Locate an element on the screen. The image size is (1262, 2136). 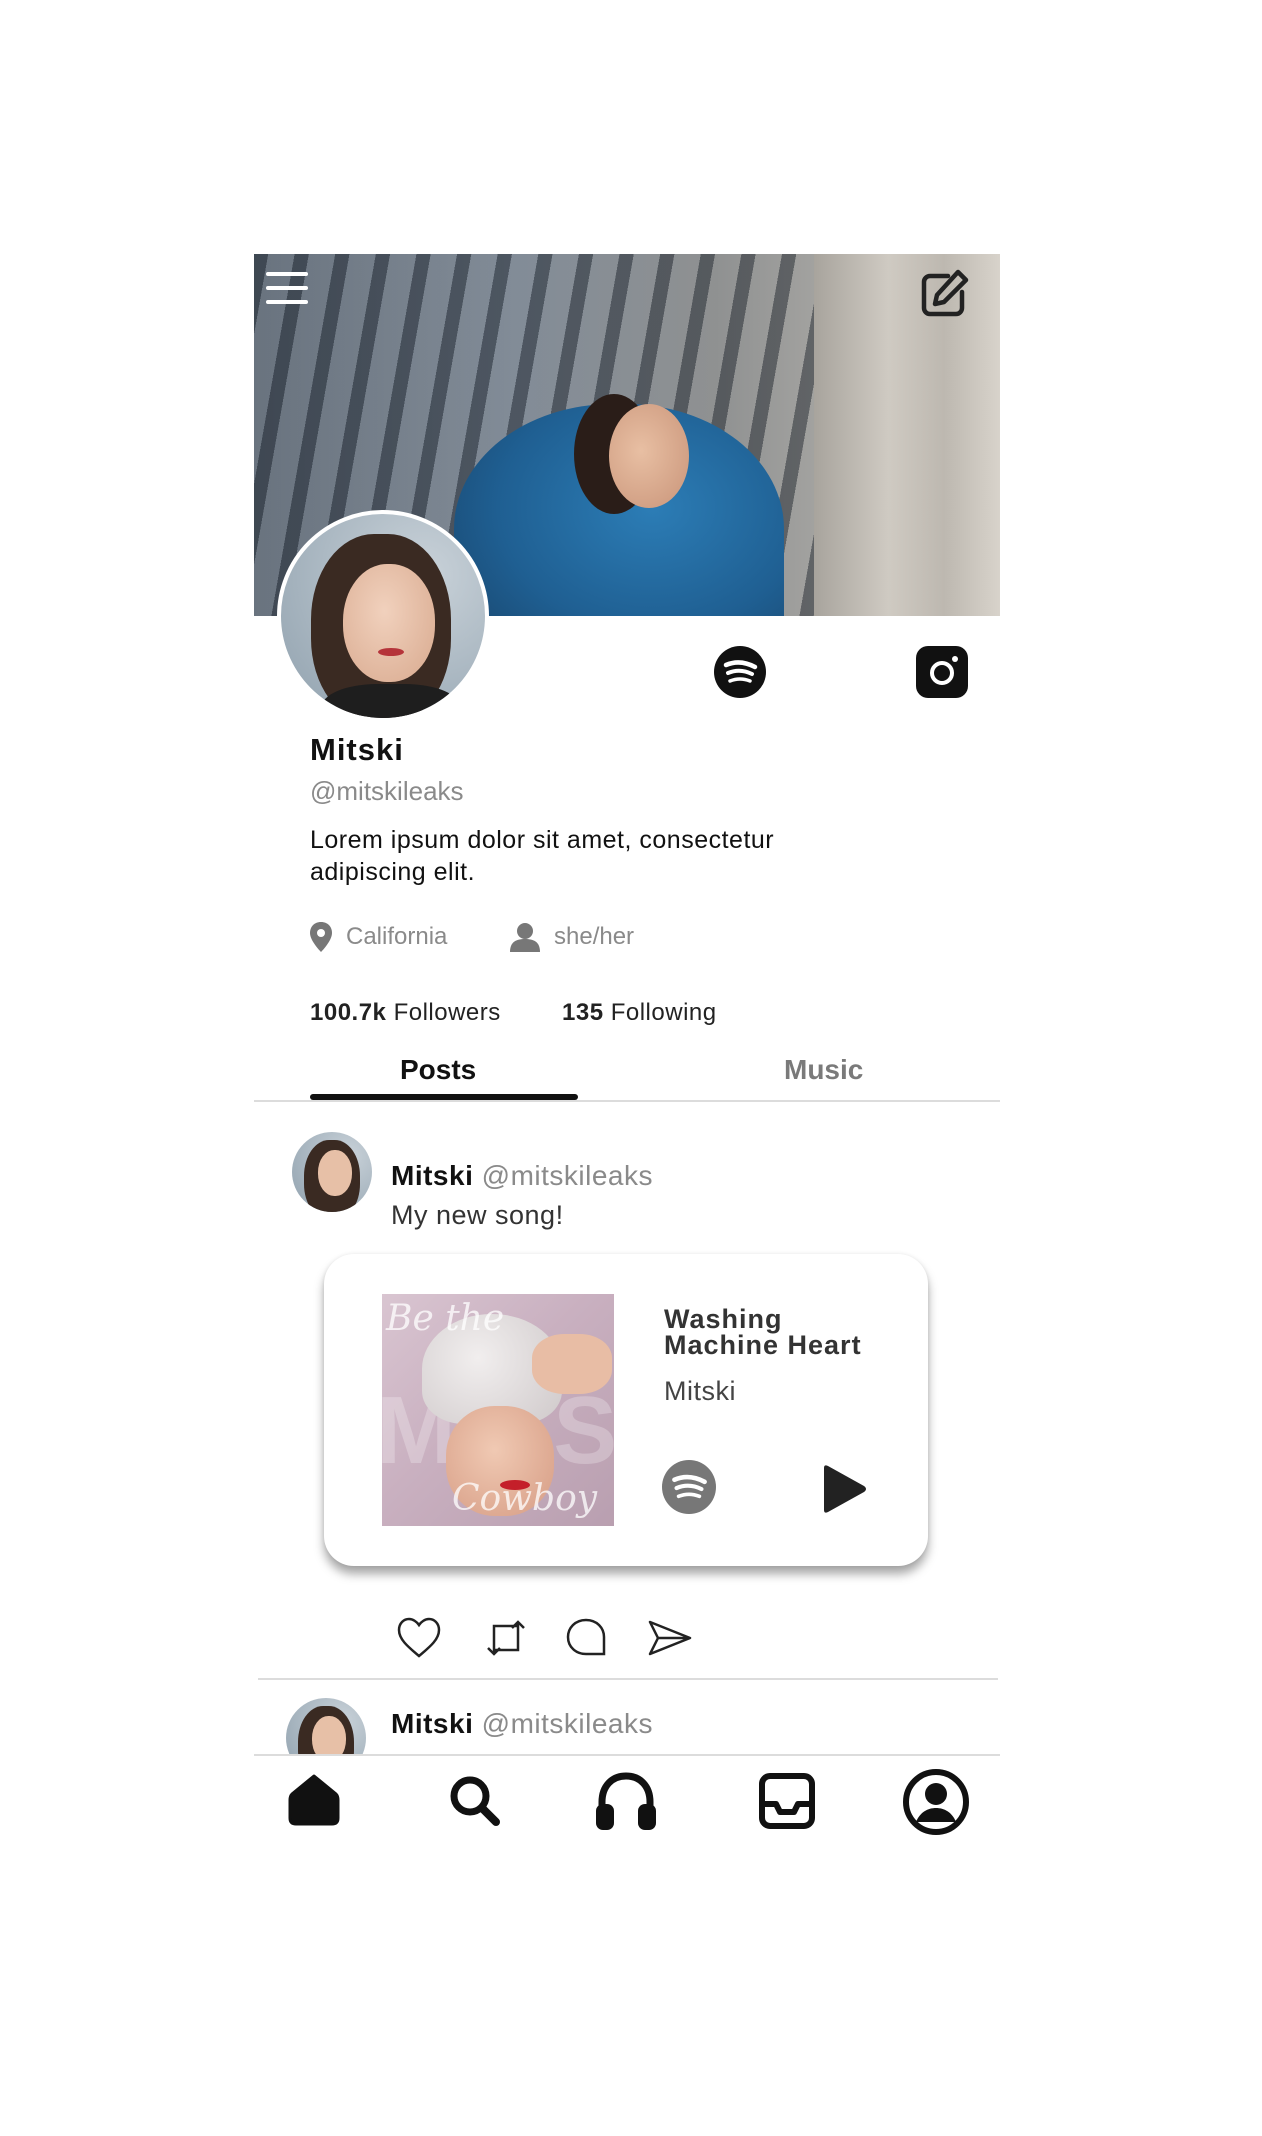
tab-posts: Posts is located at coordinates (438, 1070).